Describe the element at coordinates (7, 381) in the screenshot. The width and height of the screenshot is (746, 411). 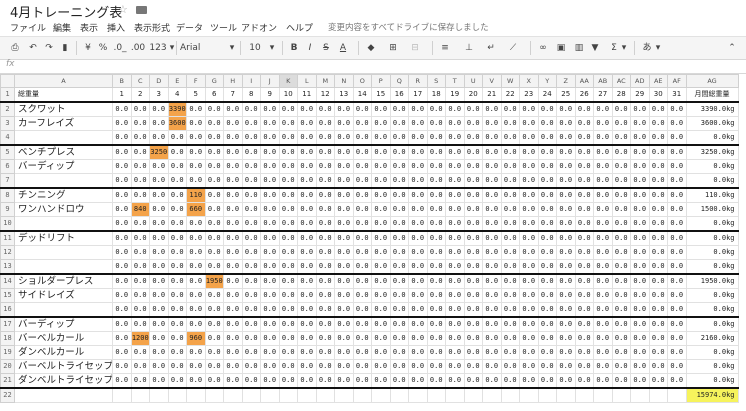
I see `row-number: 21` at that location.